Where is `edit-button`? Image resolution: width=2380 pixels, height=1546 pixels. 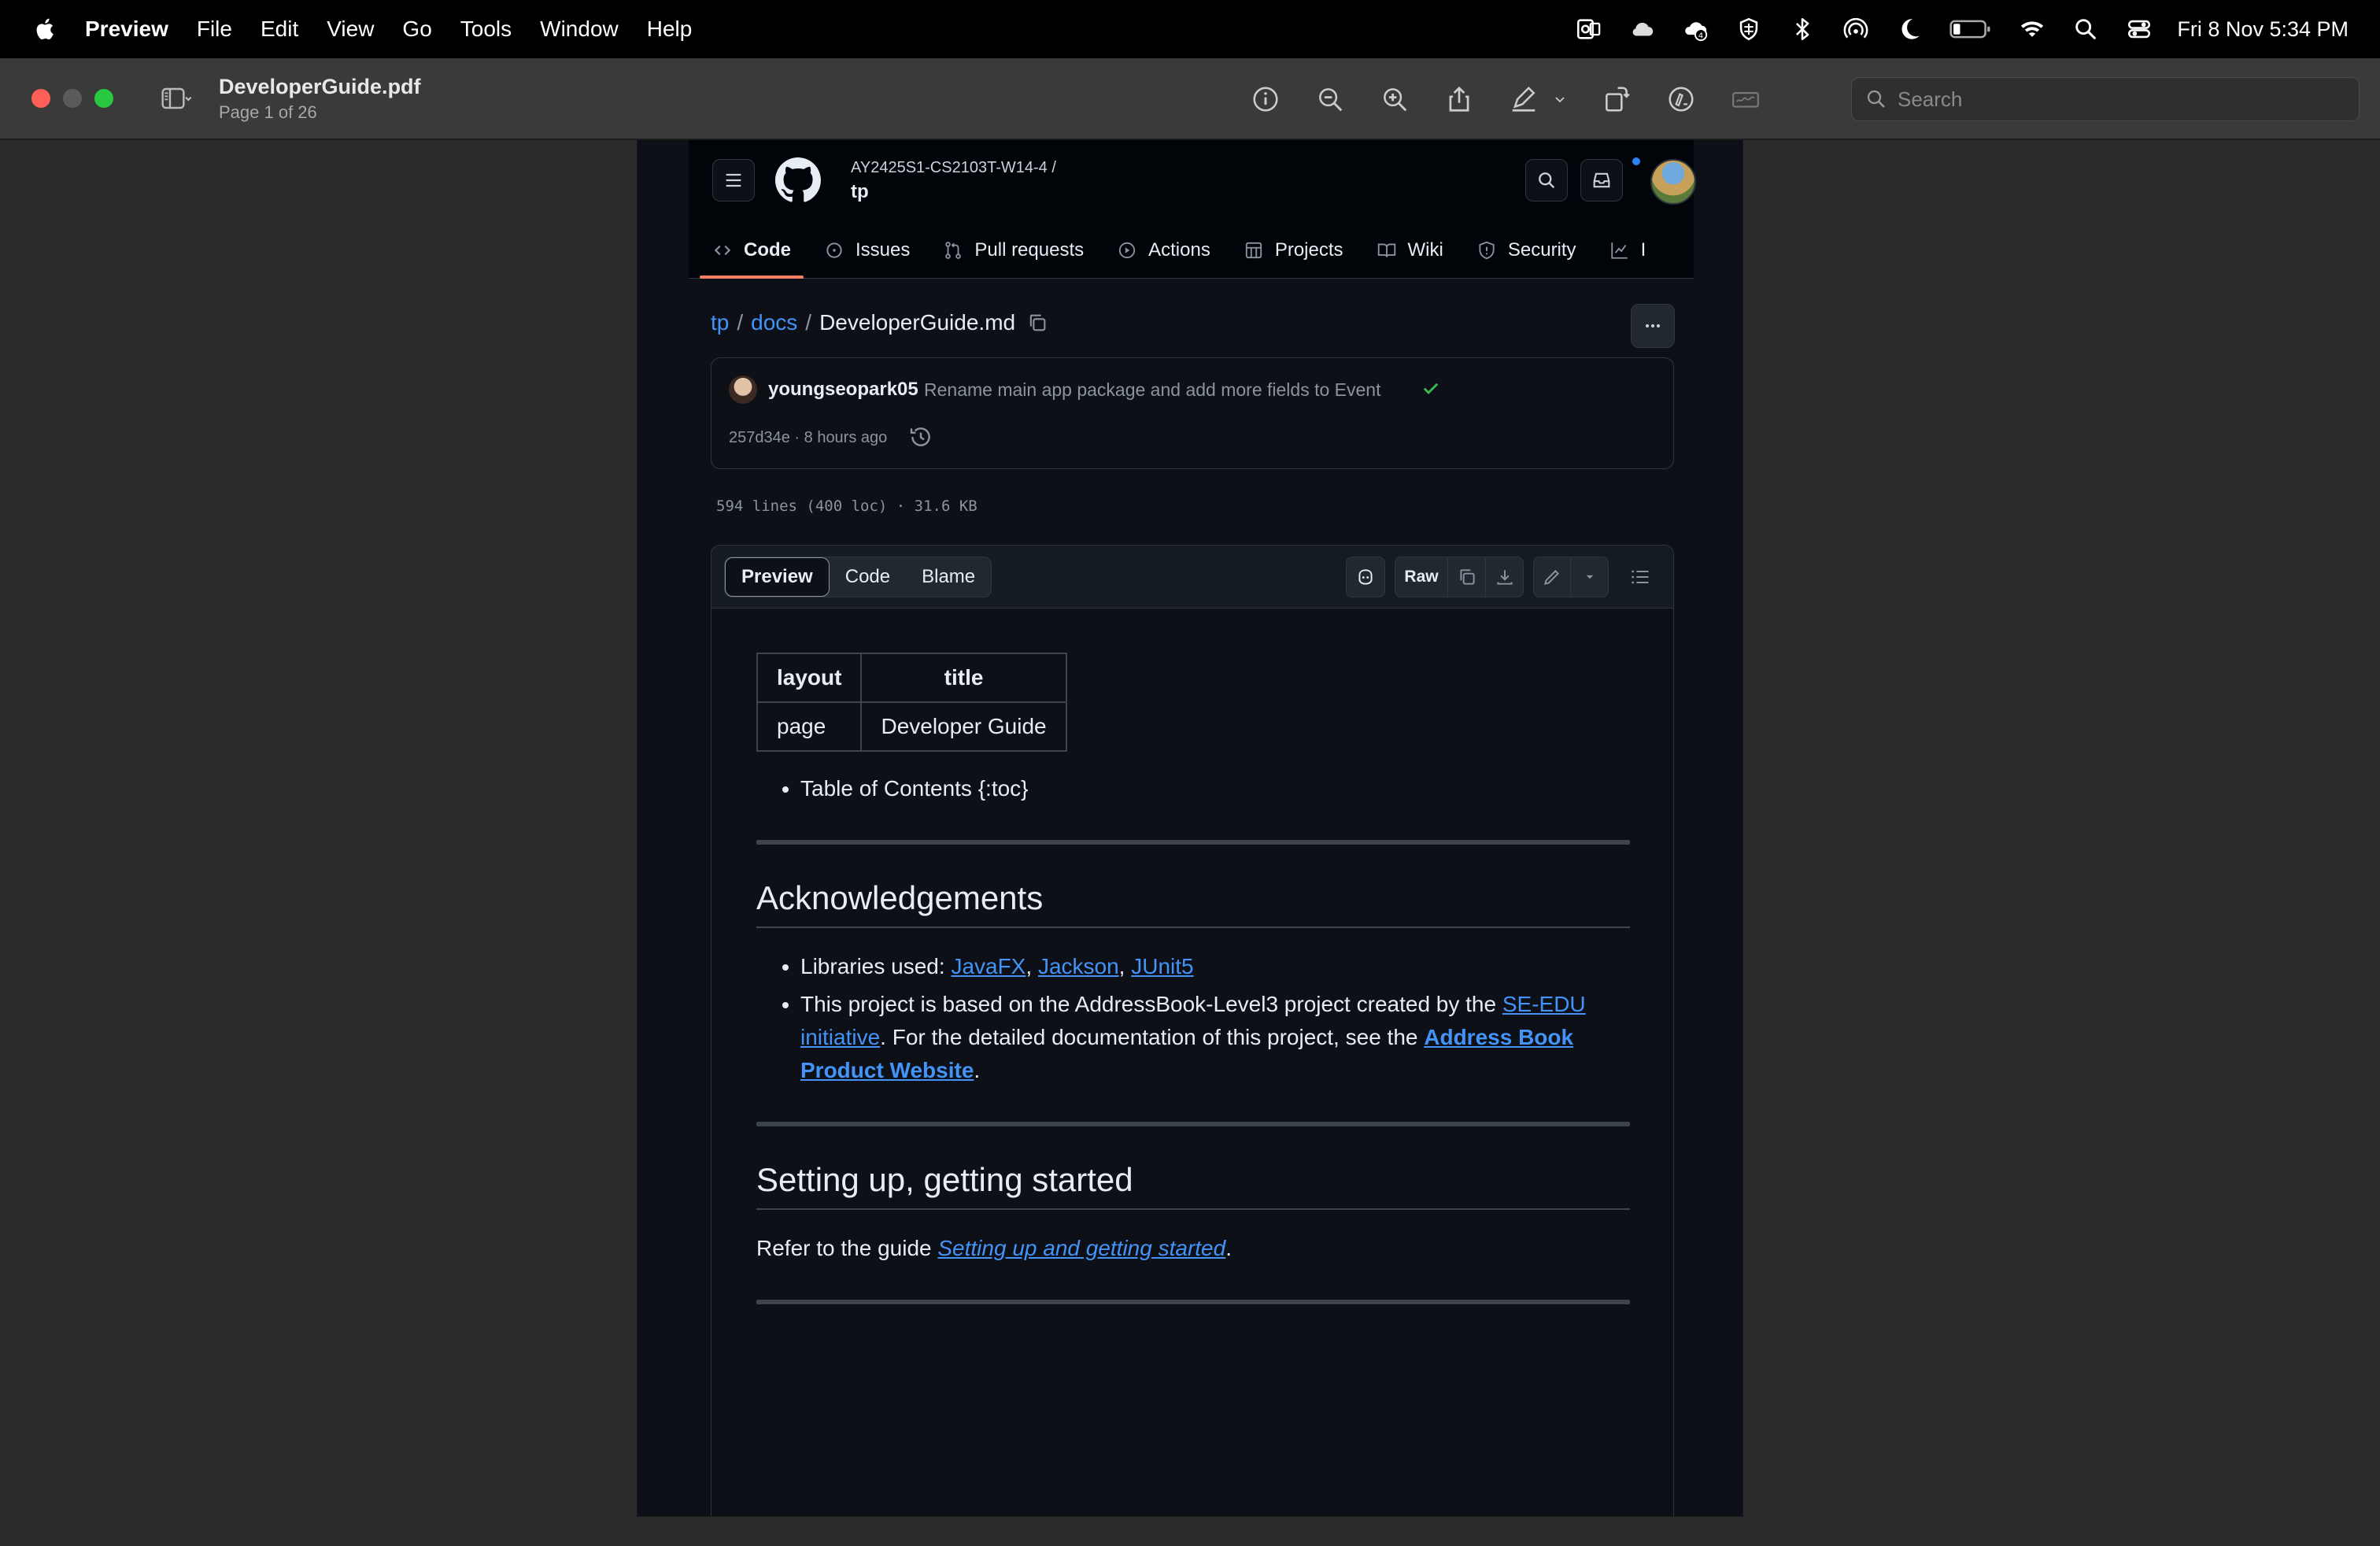
edit-button is located at coordinates (1552, 577).